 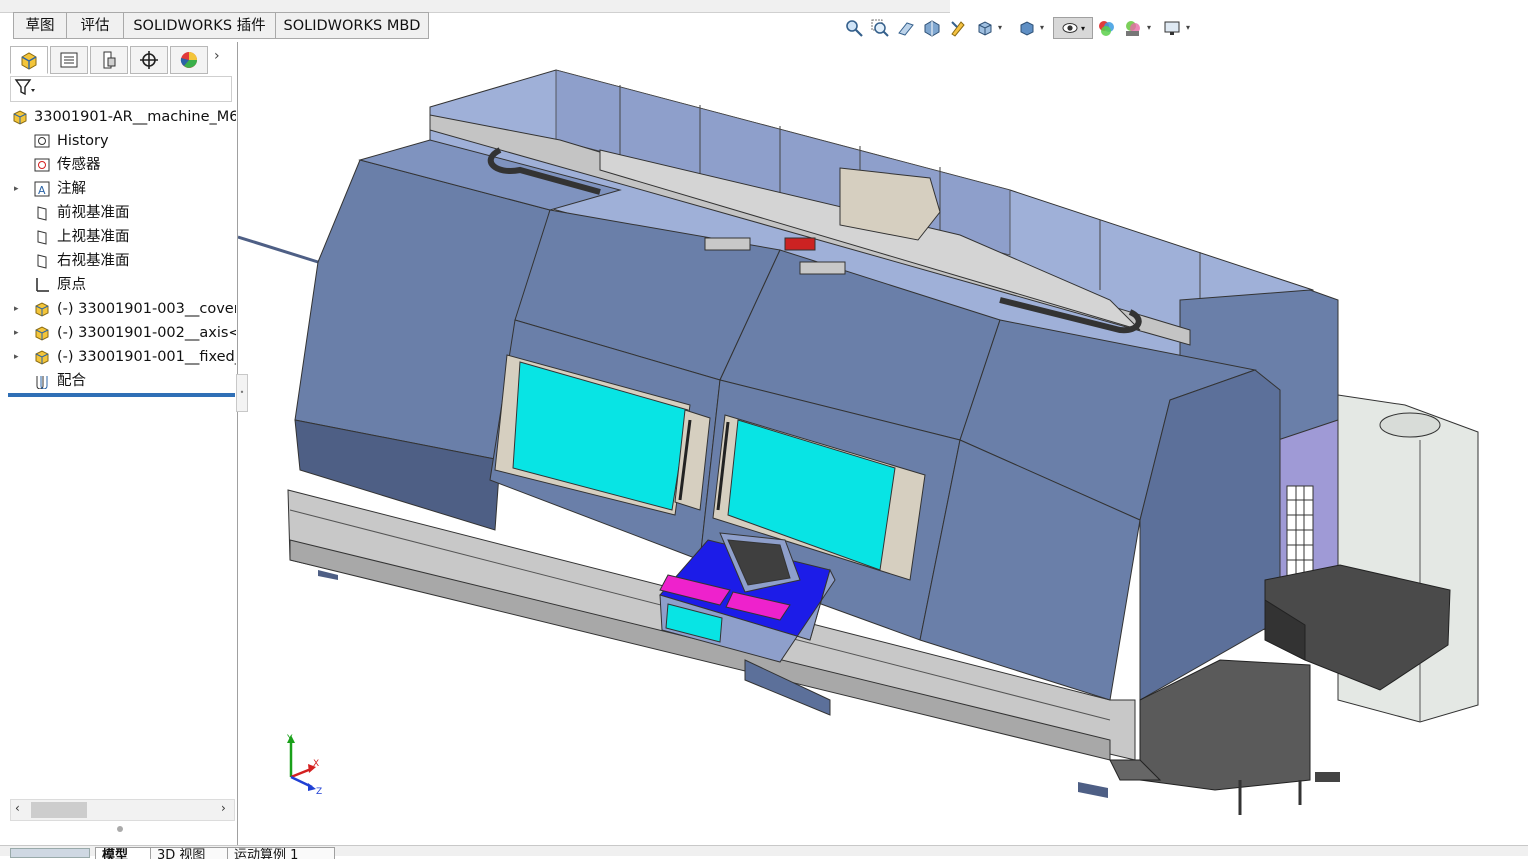 I want to click on view-settings-caret-icon: ▾, so click(x=1188, y=27).